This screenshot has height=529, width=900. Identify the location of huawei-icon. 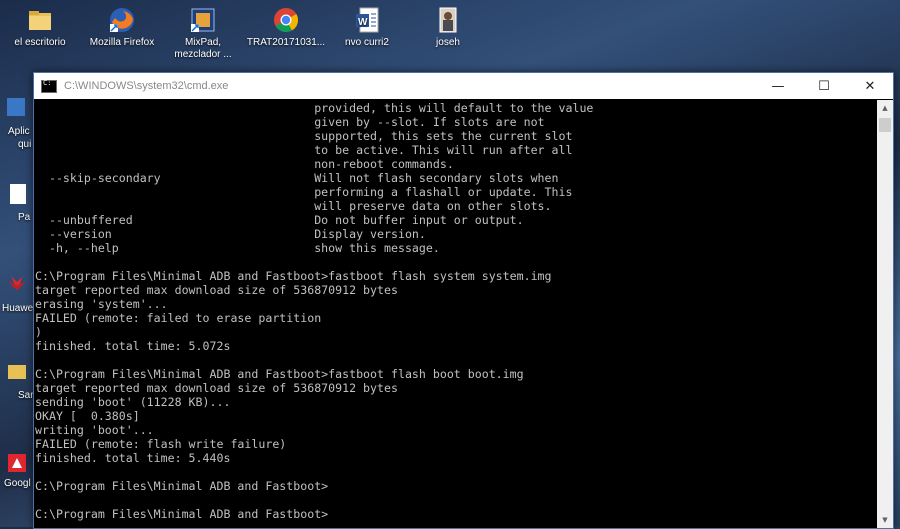
(17, 281).